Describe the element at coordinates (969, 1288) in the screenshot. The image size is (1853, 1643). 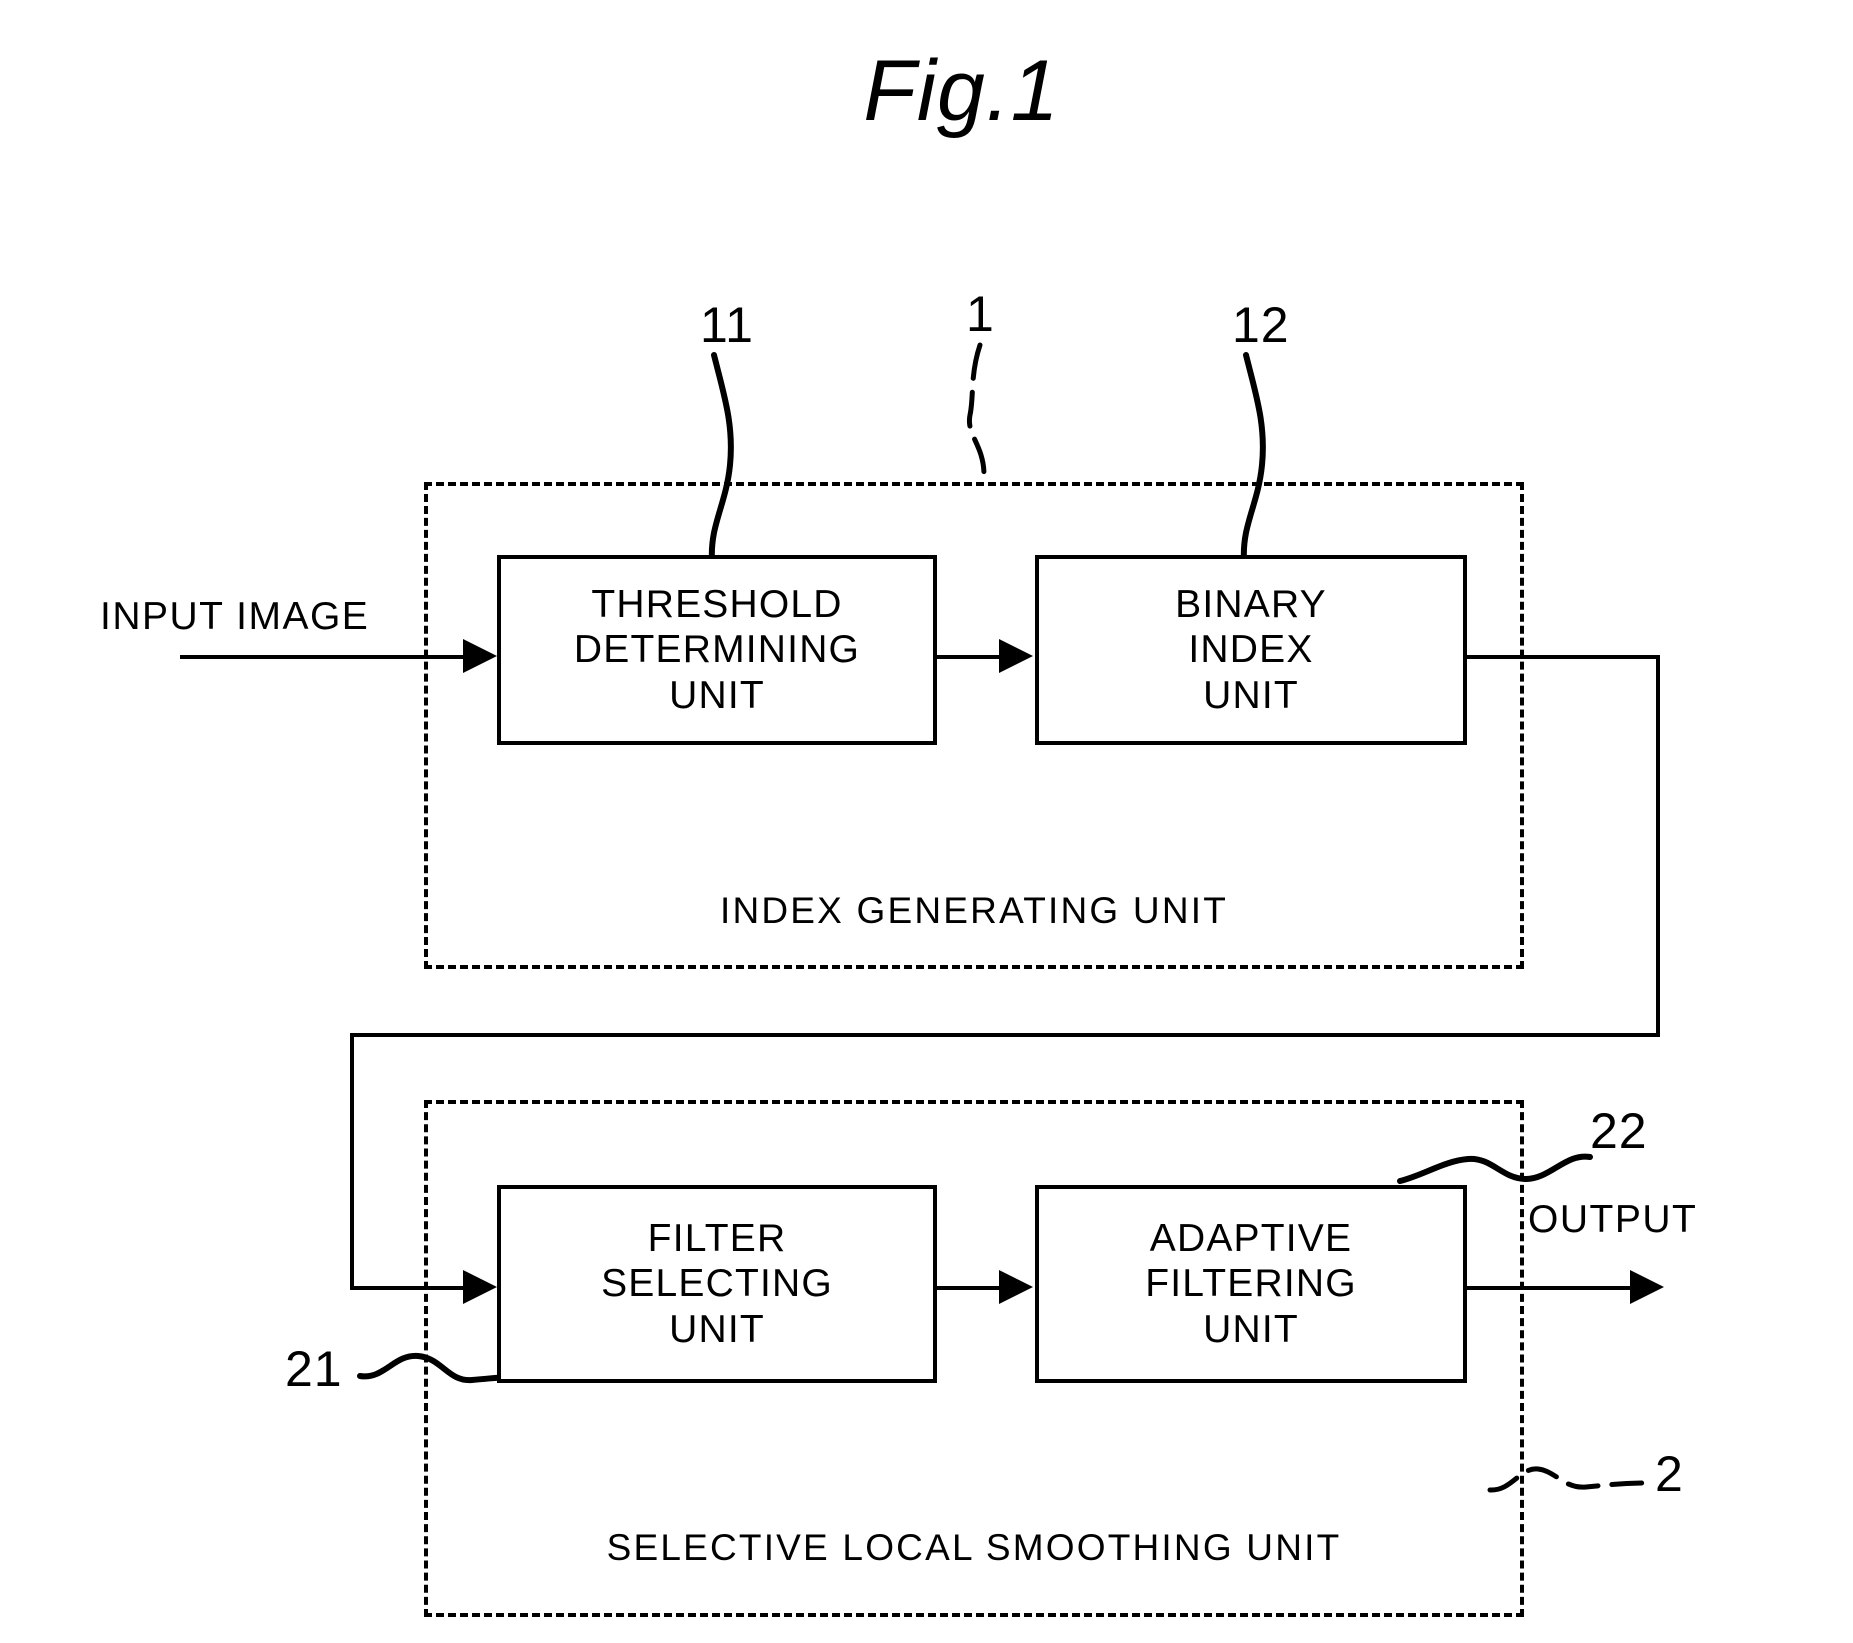
I see `filter-to-adaptive-connector` at that location.